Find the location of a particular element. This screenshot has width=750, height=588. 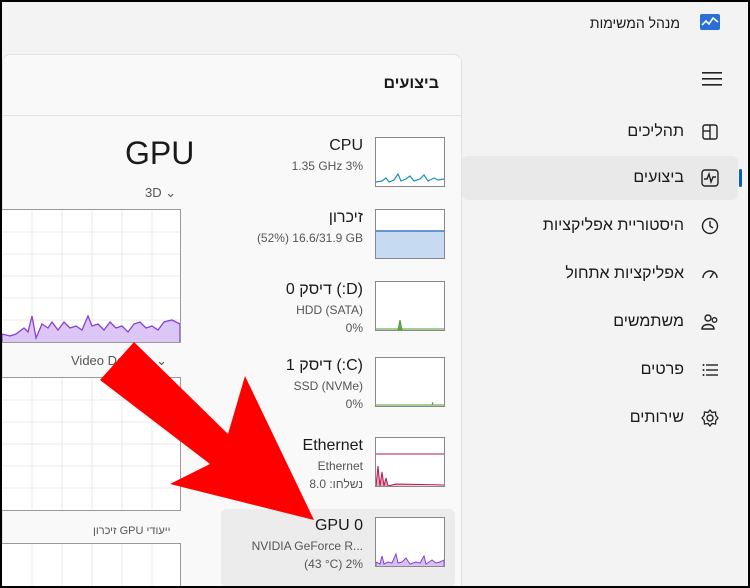

nav-item-label: פרטים is located at coordinates (662, 369).